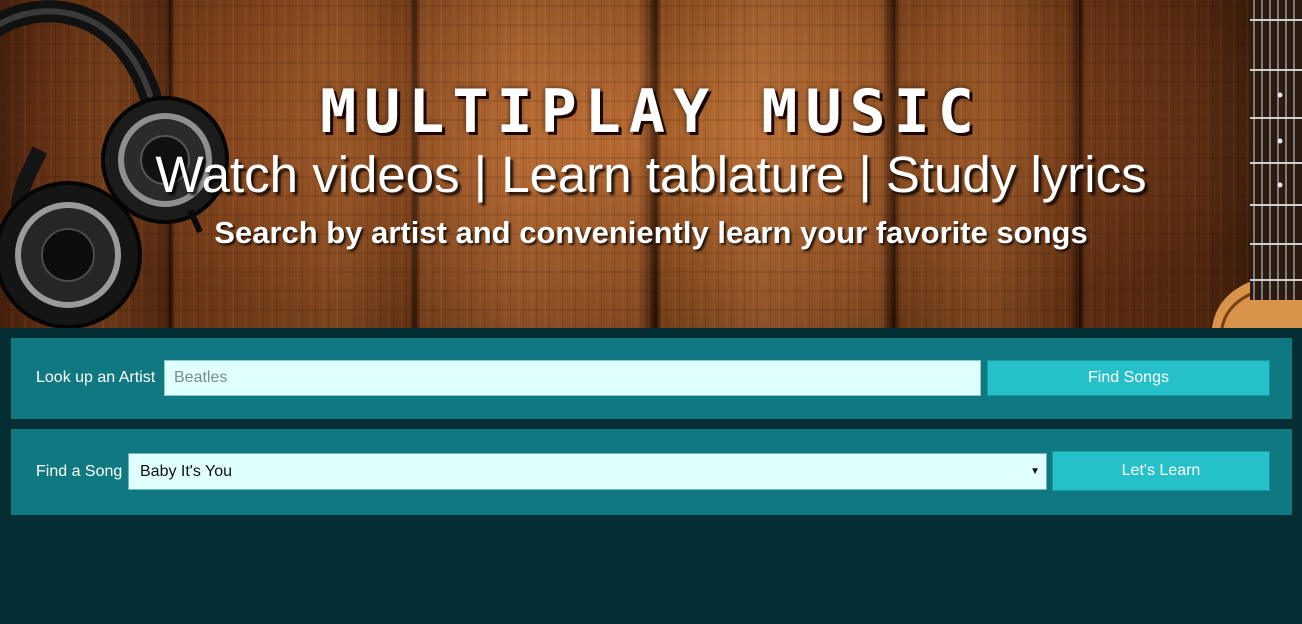  What do you see at coordinates (1035, 471) in the screenshot?
I see `chevron-down-icon: ▼` at bounding box center [1035, 471].